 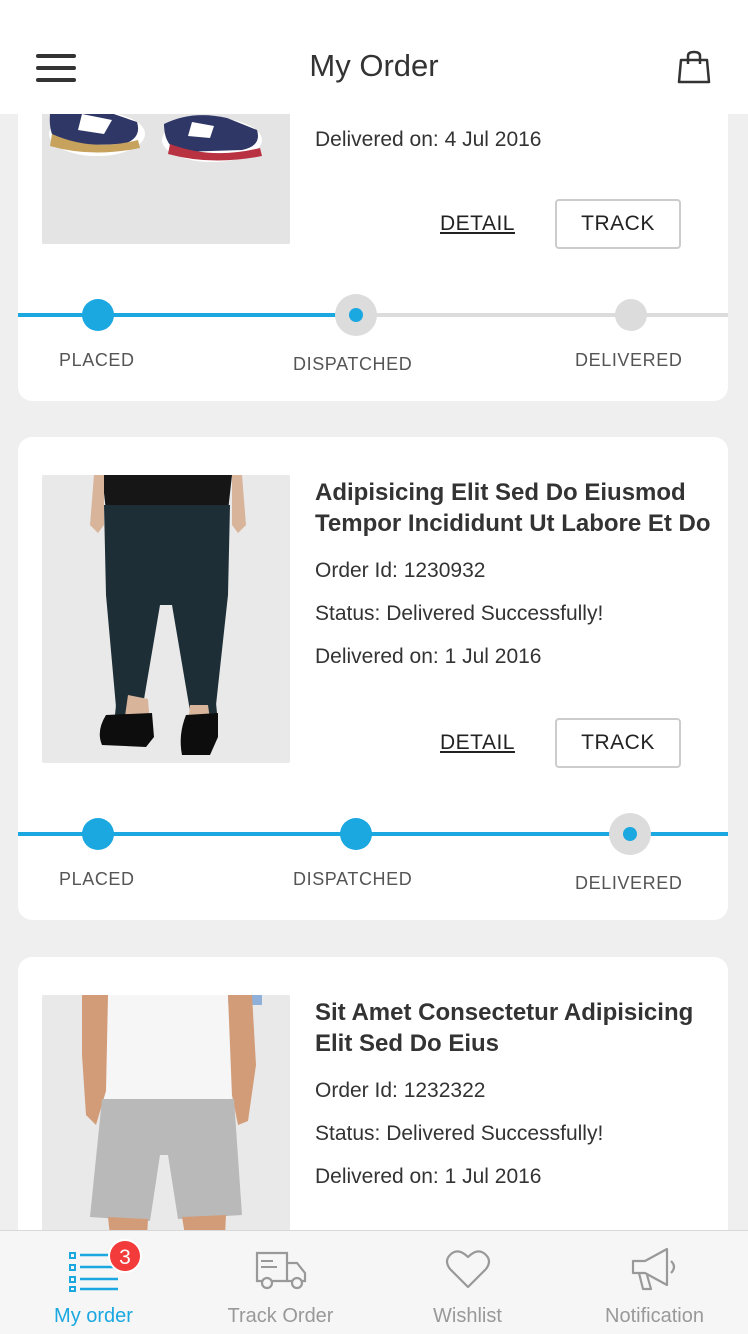 I want to click on tab-label: Track Order, so click(x=280, y=1316).